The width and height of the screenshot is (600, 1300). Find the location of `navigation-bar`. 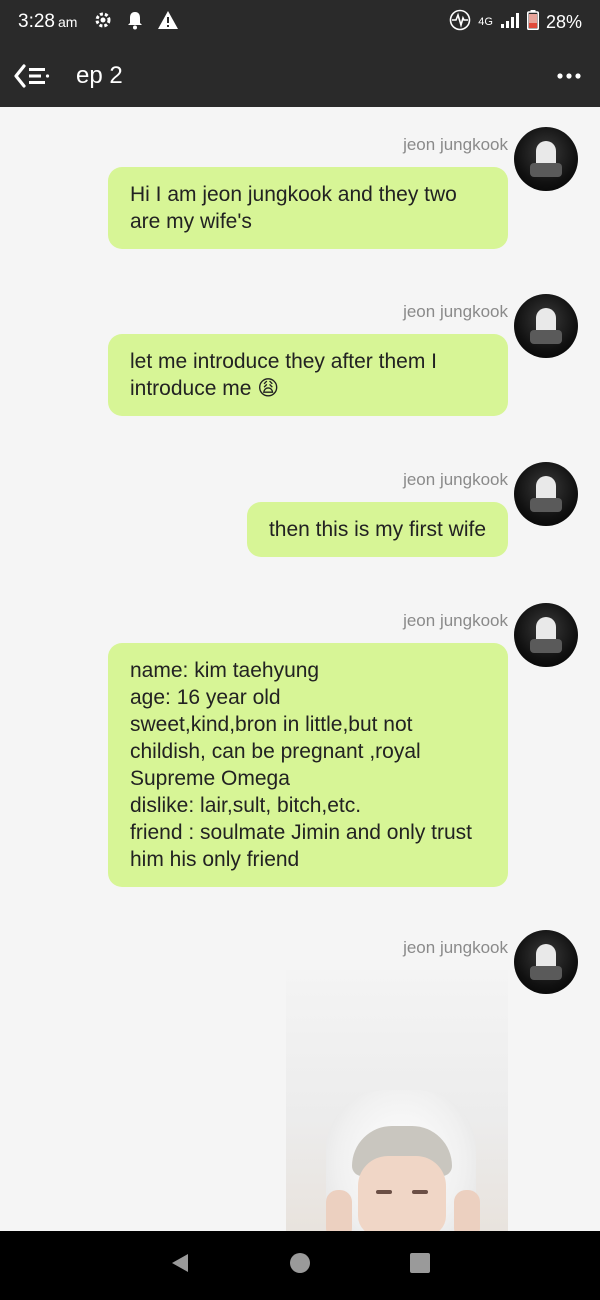

navigation-bar is located at coordinates (300, 1265).